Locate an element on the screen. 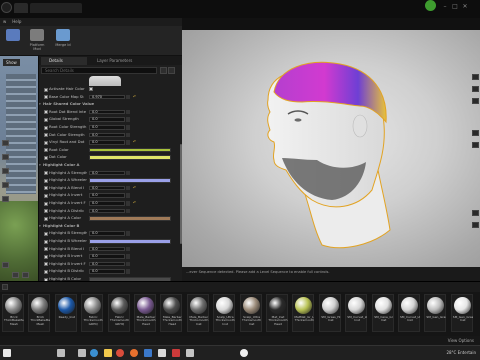 The image size is (480, 360). property-row: Highlight B Invert F 0.0 is located at coordinates (109, 264).